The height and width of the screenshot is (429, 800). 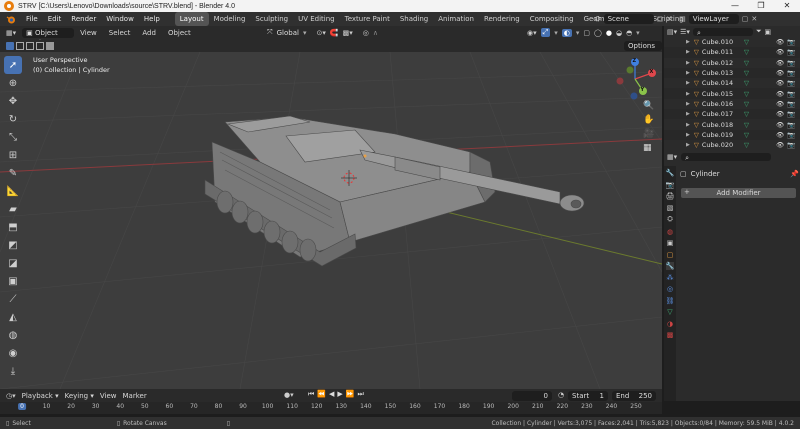 What do you see at coordinates (149, 33) in the screenshot?
I see `menu-add: Add` at bounding box center [149, 33].